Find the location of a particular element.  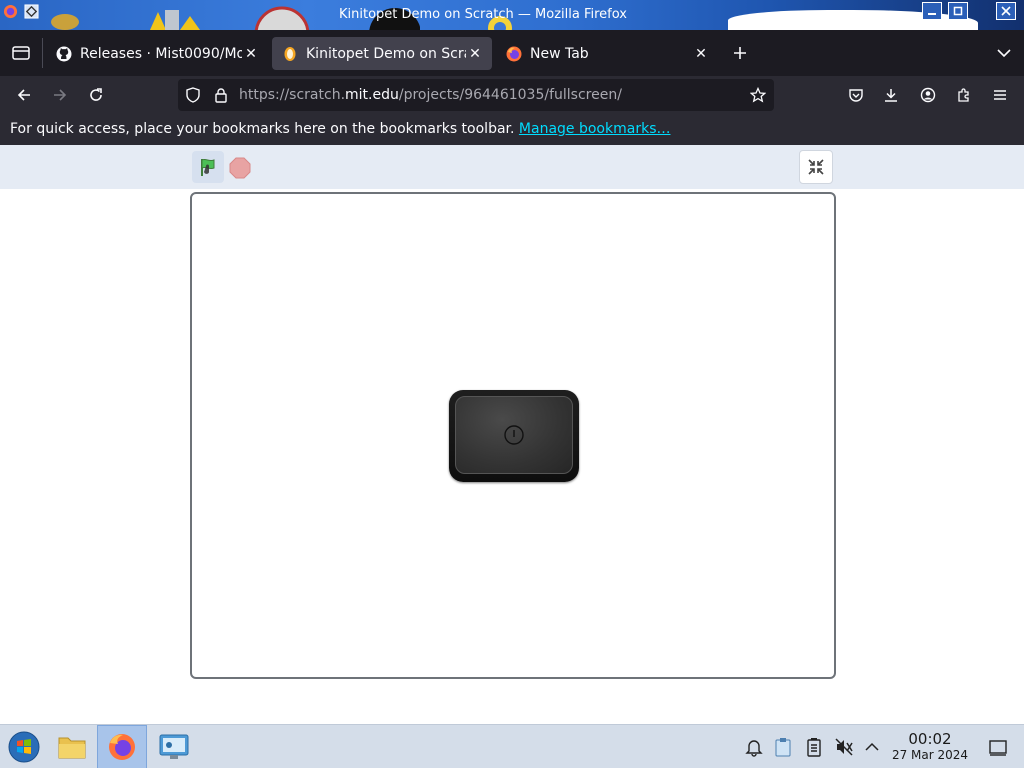

github-icon is located at coordinates (64, 54).